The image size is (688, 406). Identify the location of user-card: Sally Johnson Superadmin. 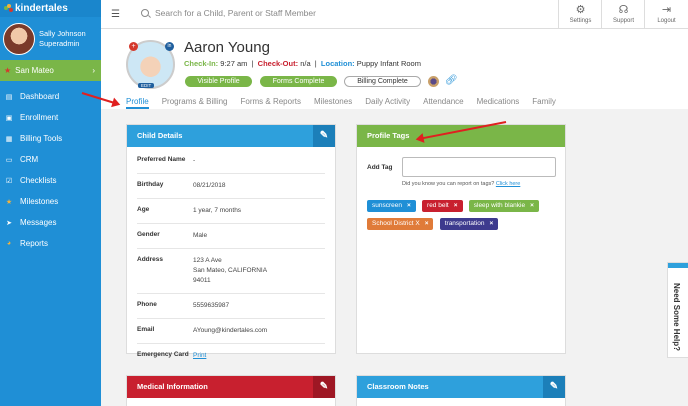
(50, 38).